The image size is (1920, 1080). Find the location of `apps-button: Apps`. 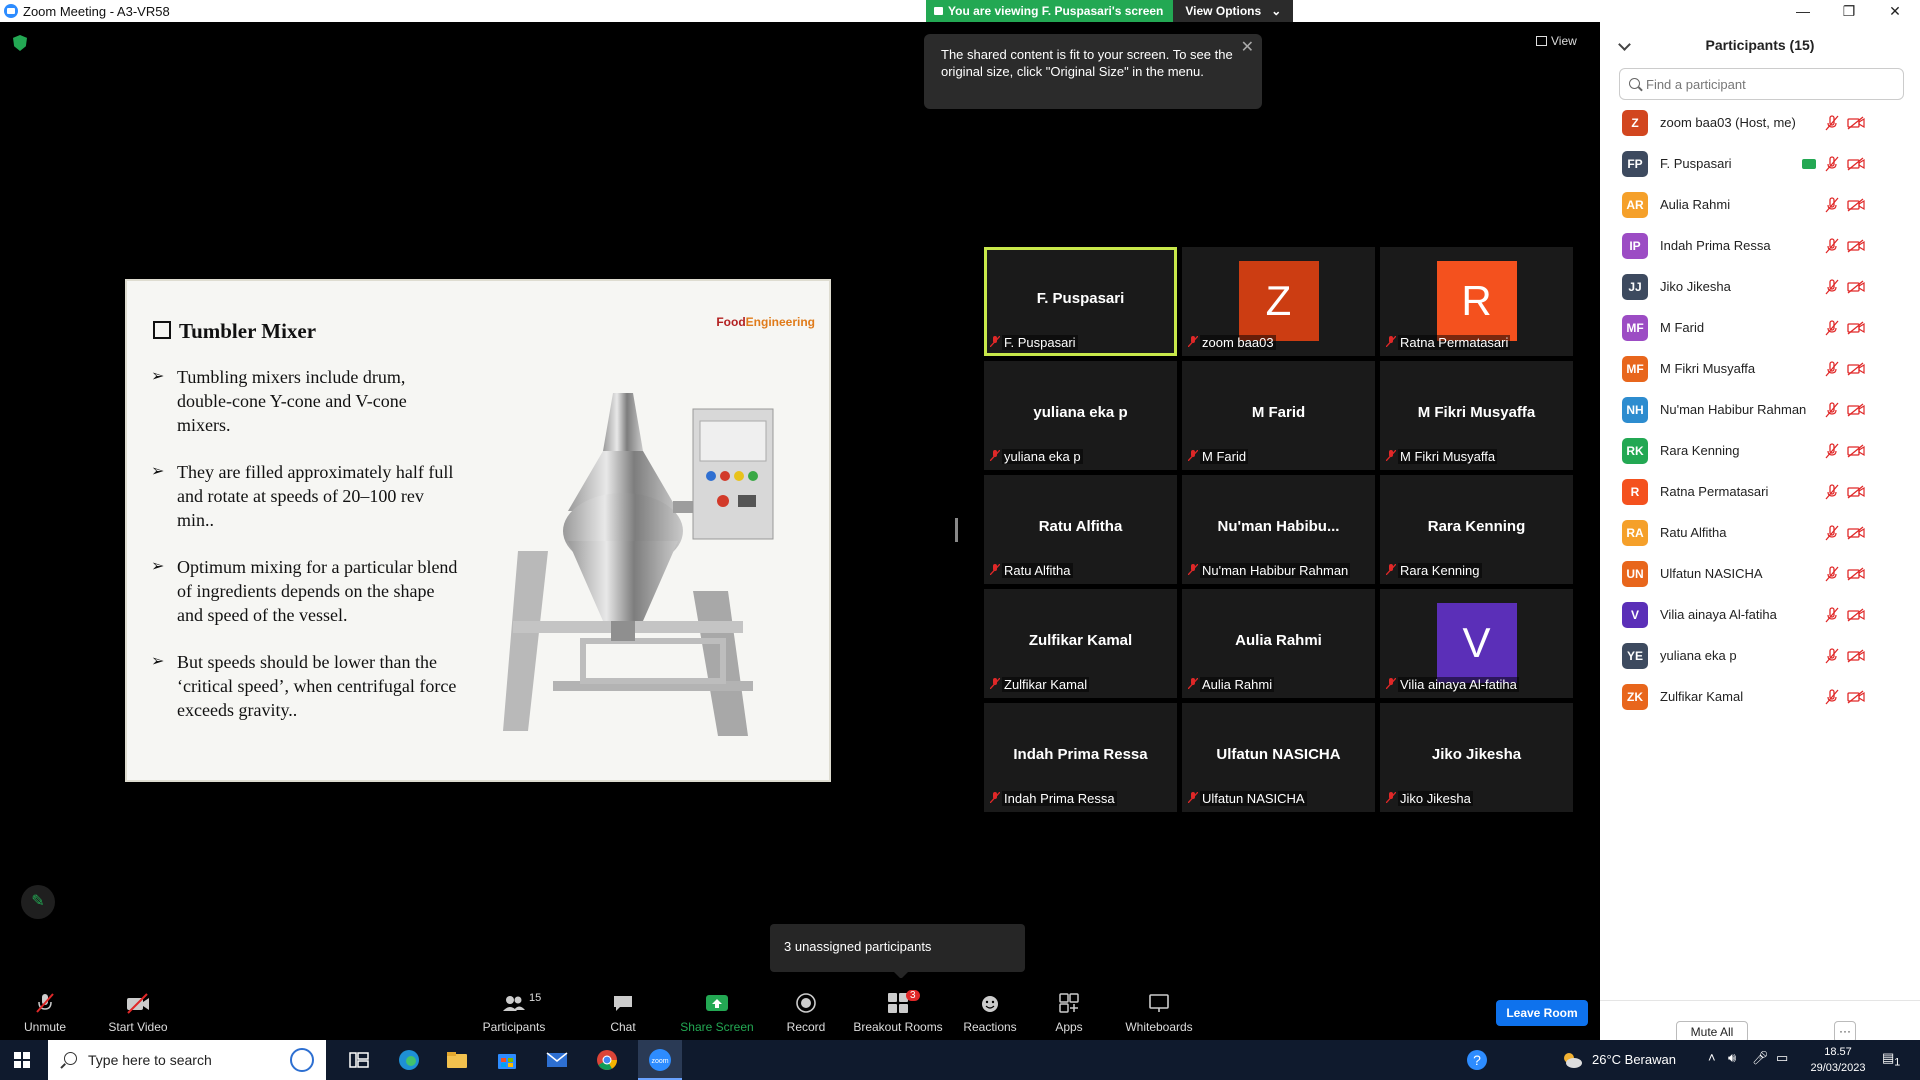

apps-button: Apps is located at coordinates (1069, 1006).